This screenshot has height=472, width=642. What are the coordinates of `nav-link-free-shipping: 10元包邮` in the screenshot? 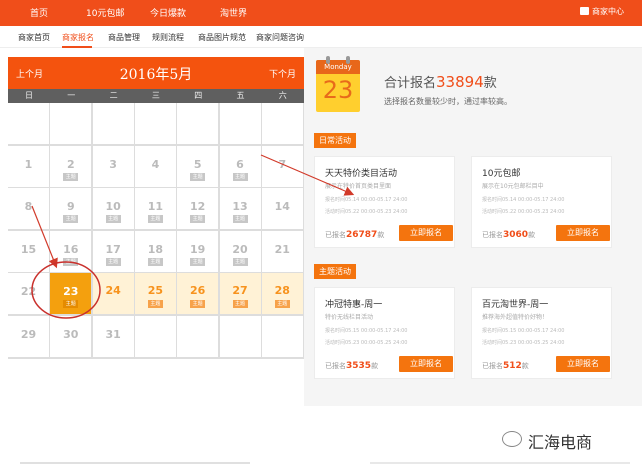 It's located at (105, 12).